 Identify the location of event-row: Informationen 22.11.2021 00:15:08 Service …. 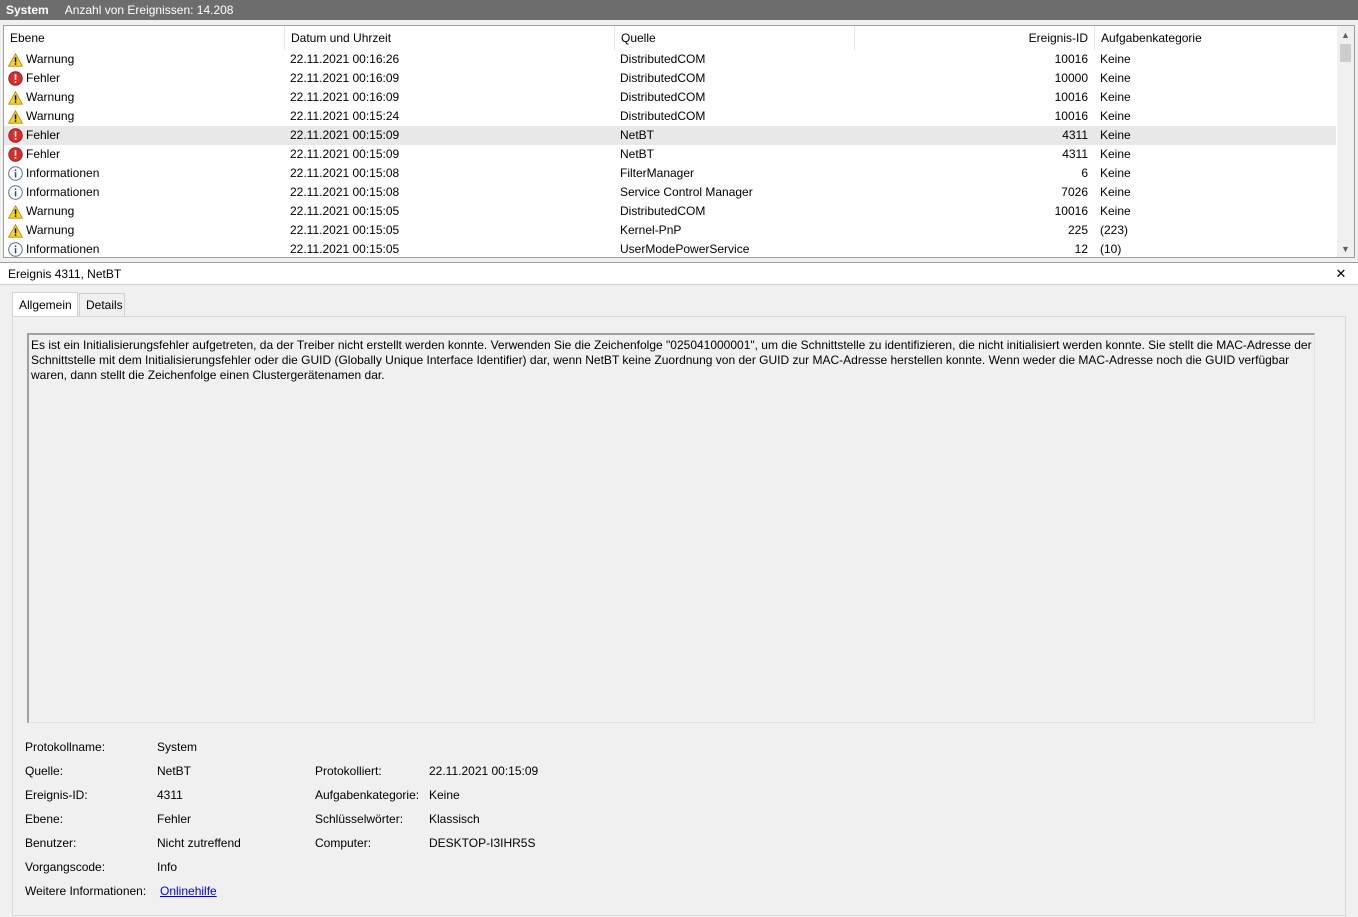
(670, 192).